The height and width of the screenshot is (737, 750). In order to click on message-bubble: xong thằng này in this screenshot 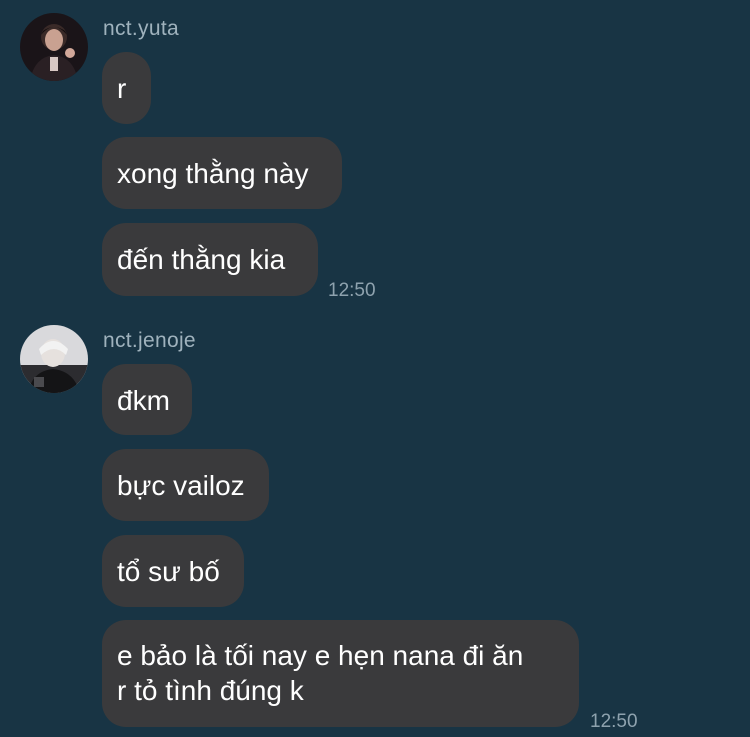, I will do `click(222, 173)`.